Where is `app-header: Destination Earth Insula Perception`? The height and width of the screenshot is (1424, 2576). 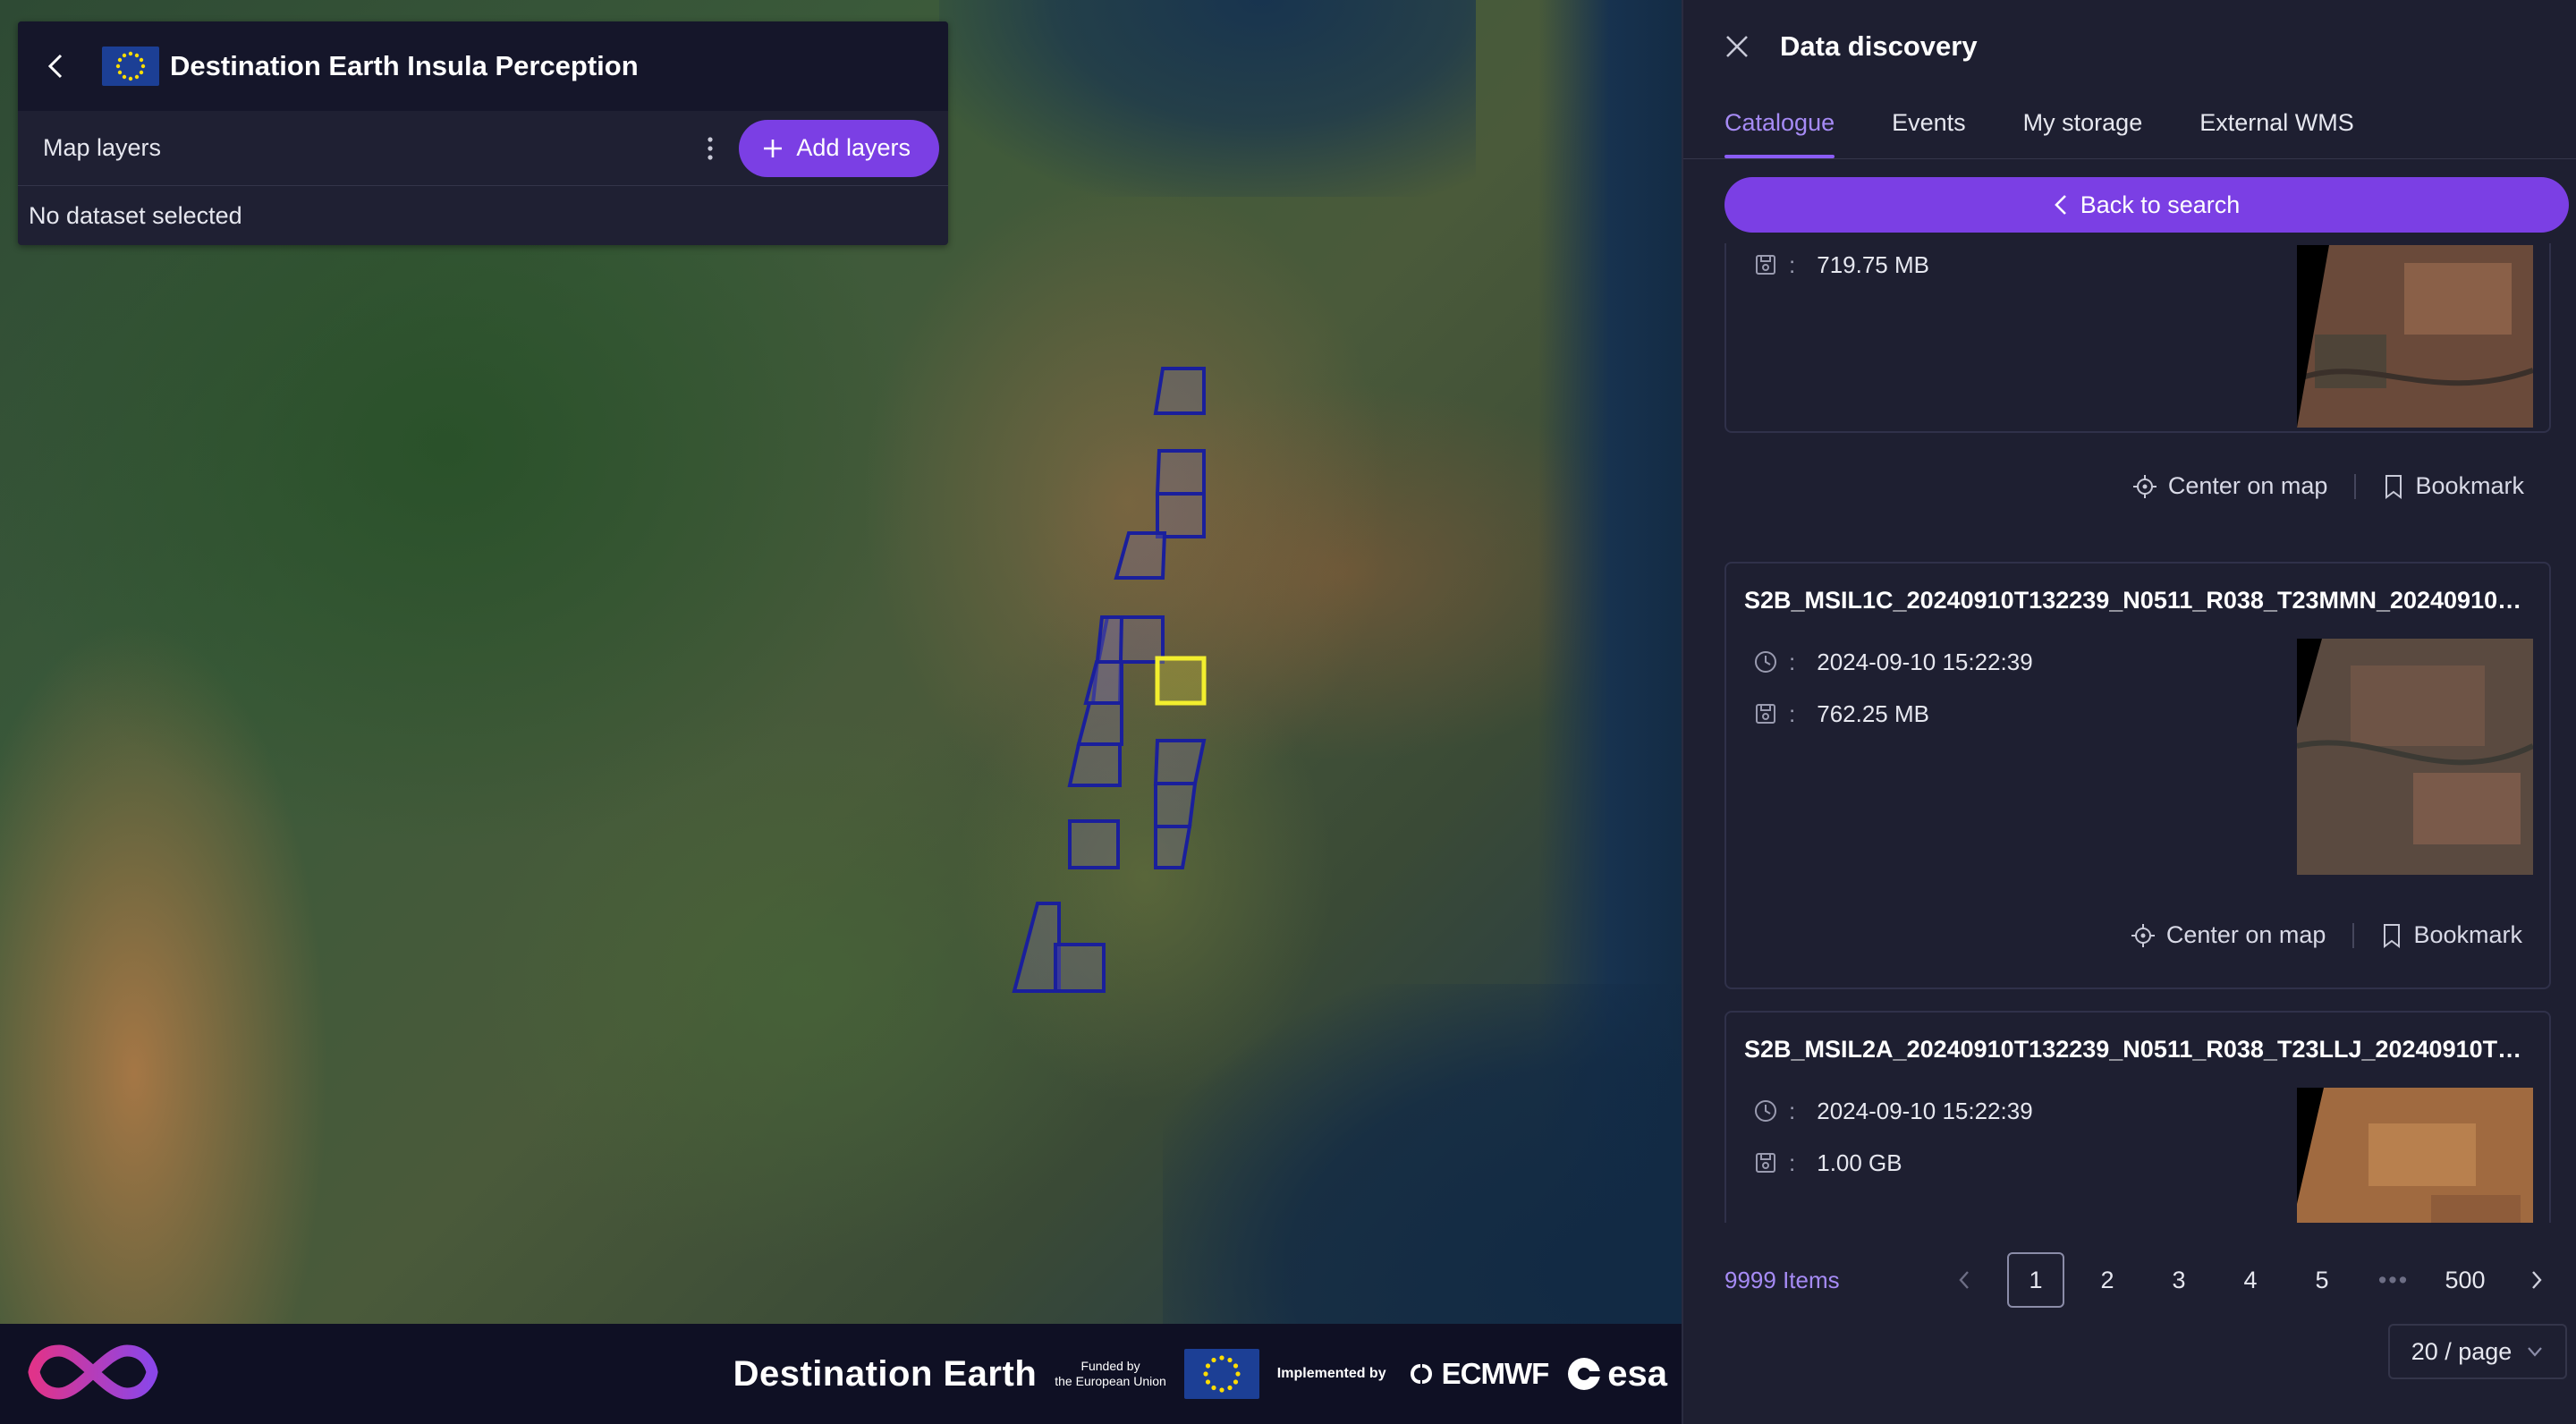 app-header: Destination Earth Insula Perception is located at coordinates (483, 66).